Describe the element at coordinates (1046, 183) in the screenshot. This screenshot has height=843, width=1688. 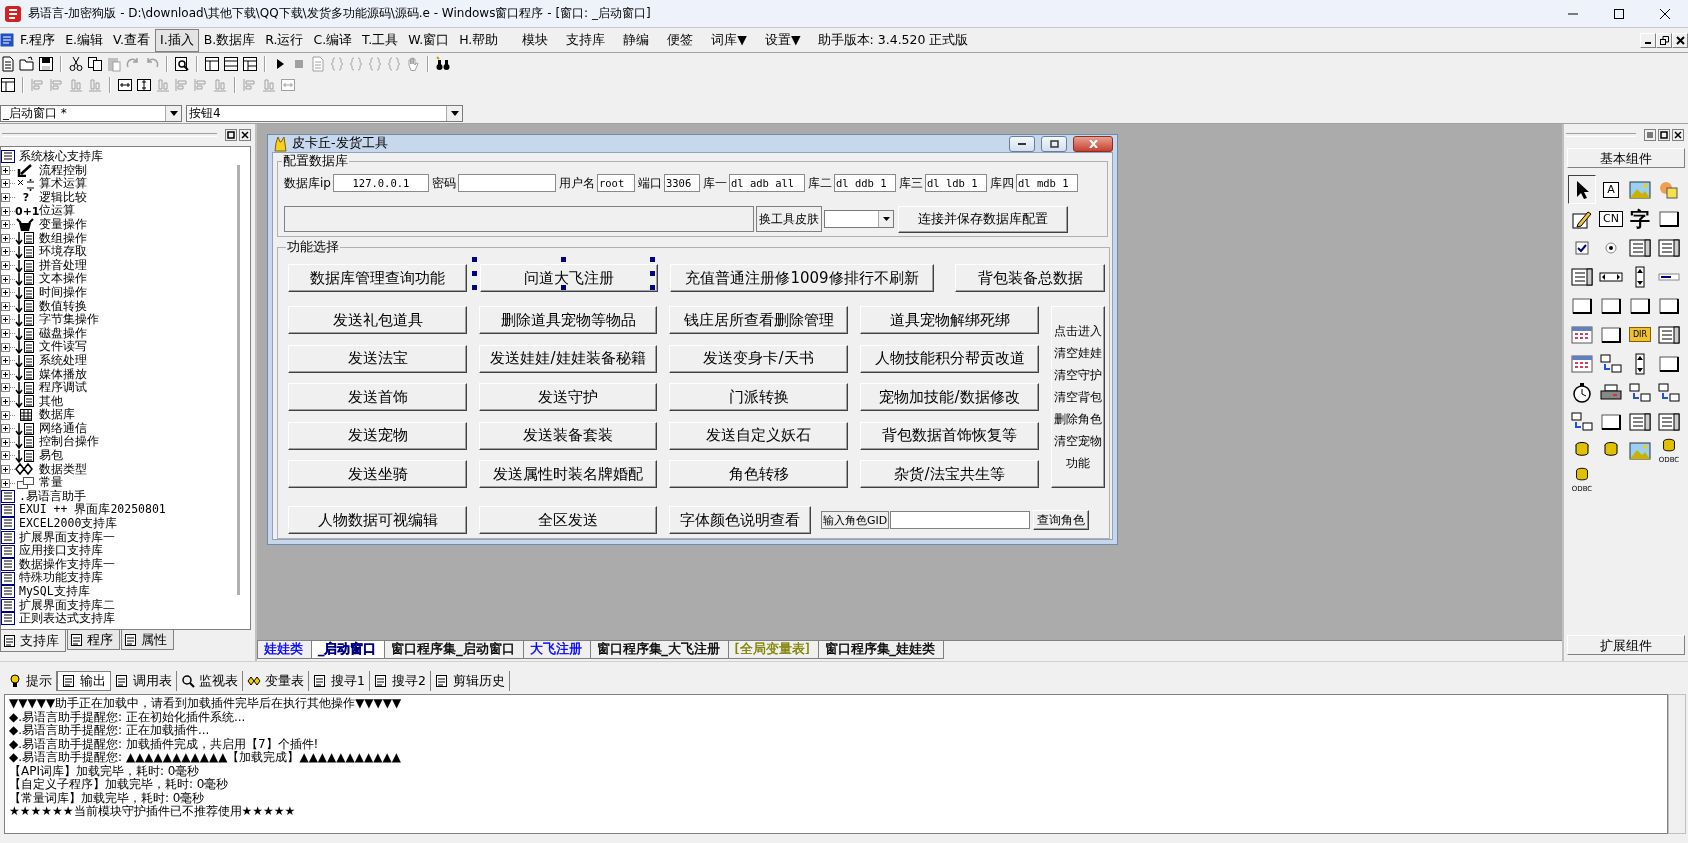
I see `input-field: dl_mdb_1` at that location.